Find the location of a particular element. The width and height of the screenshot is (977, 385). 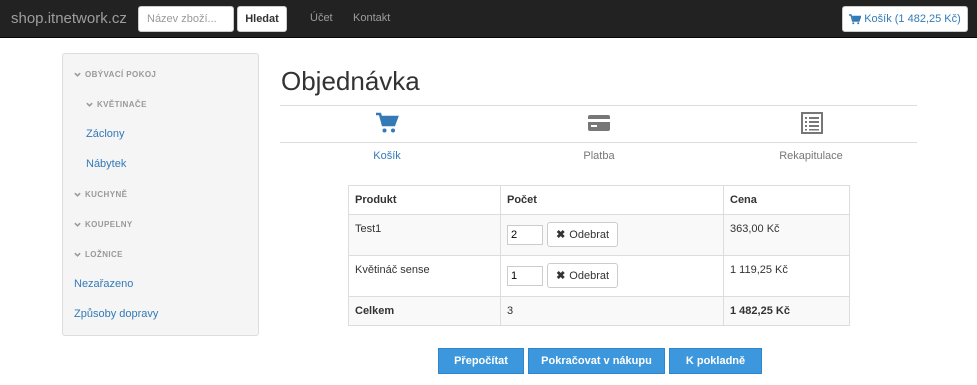

recalculate-button: Přepočítat is located at coordinates (481, 361).